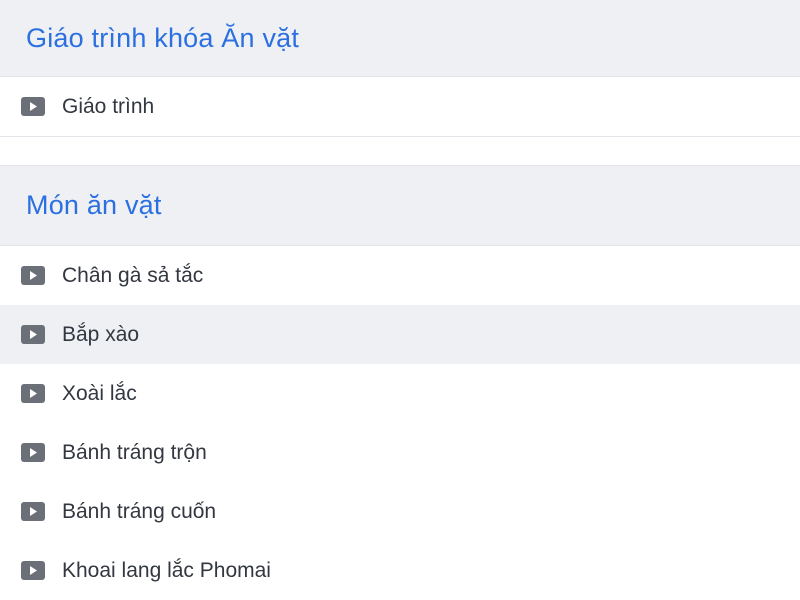  I want to click on lesson-label: Giáo trình, so click(108, 106).